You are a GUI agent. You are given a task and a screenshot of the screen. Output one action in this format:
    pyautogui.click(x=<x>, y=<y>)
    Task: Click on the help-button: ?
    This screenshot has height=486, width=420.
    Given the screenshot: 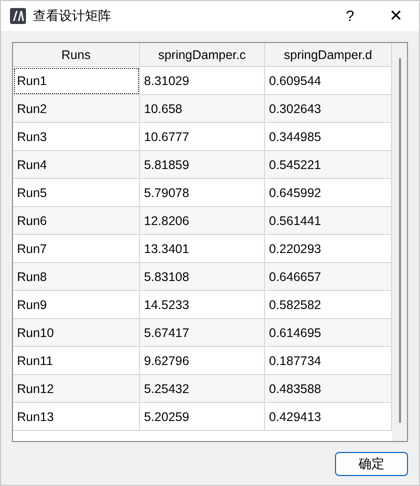 What is the action you would take?
    pyautogui.click(x=350, y=16)
    